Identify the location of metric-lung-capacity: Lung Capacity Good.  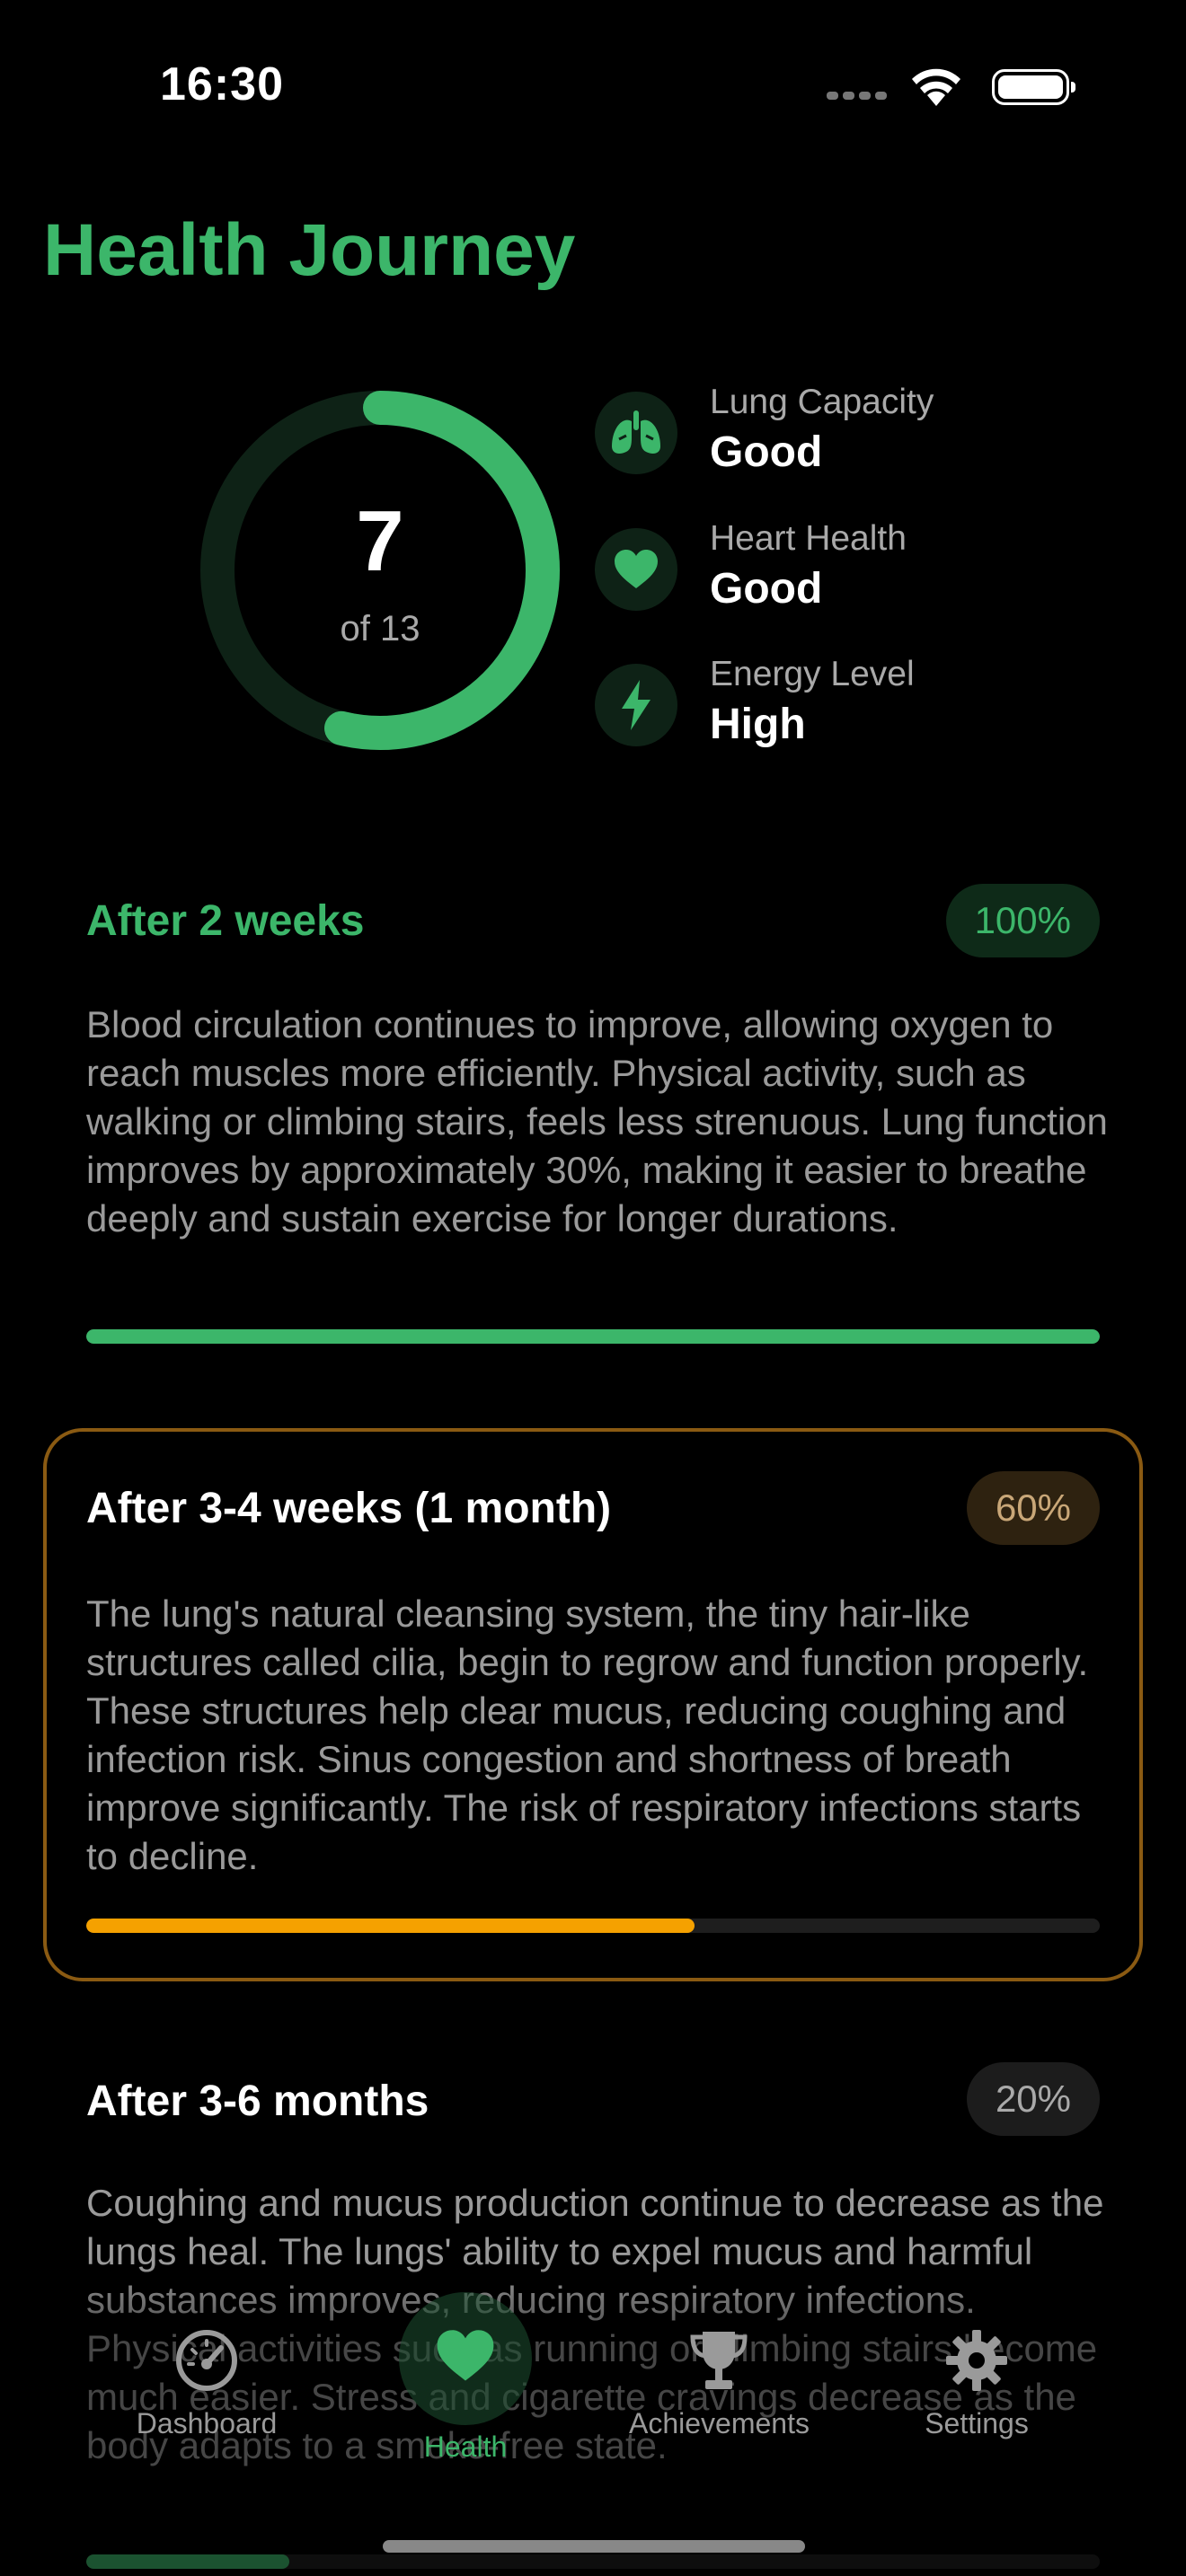
(846, 441).